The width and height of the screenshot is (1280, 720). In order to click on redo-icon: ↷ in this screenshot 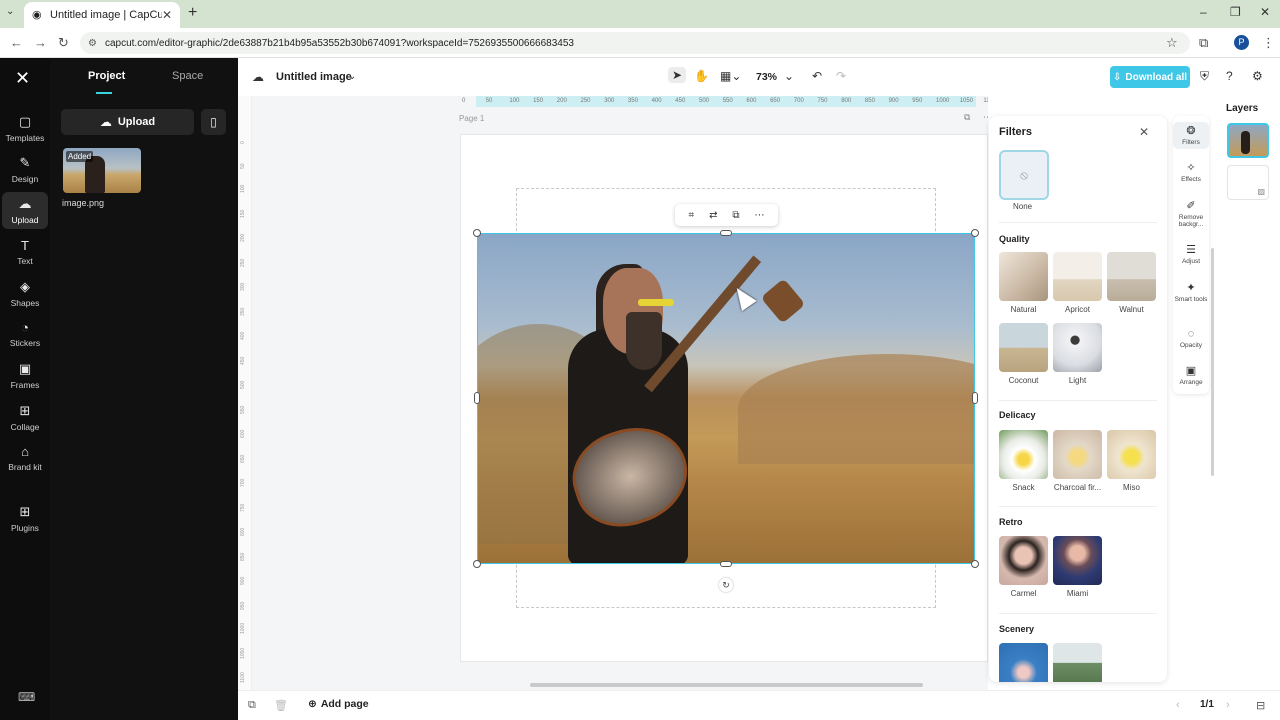, I will do `click(841, 76)`.